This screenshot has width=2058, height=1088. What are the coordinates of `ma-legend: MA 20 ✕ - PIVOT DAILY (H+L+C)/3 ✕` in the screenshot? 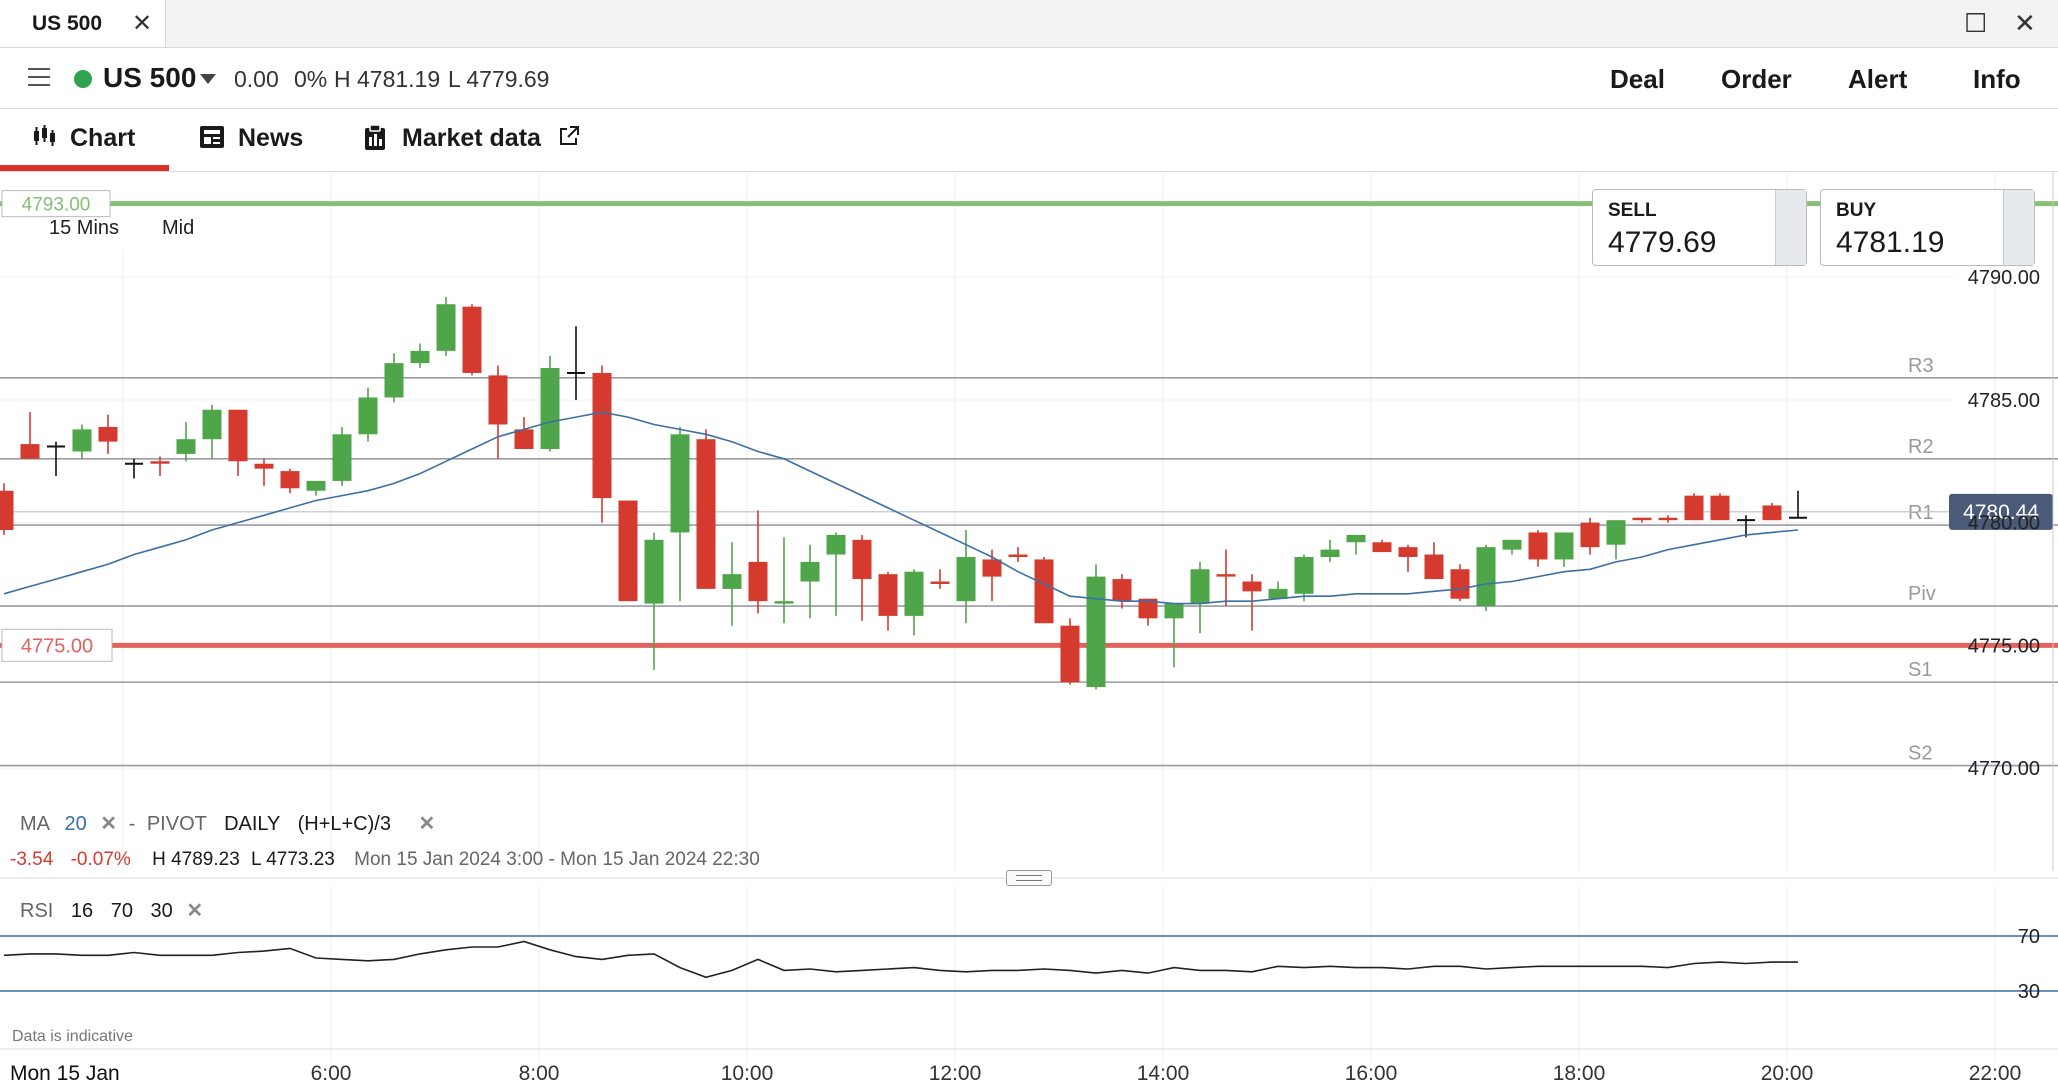 It's located at (228, 824).